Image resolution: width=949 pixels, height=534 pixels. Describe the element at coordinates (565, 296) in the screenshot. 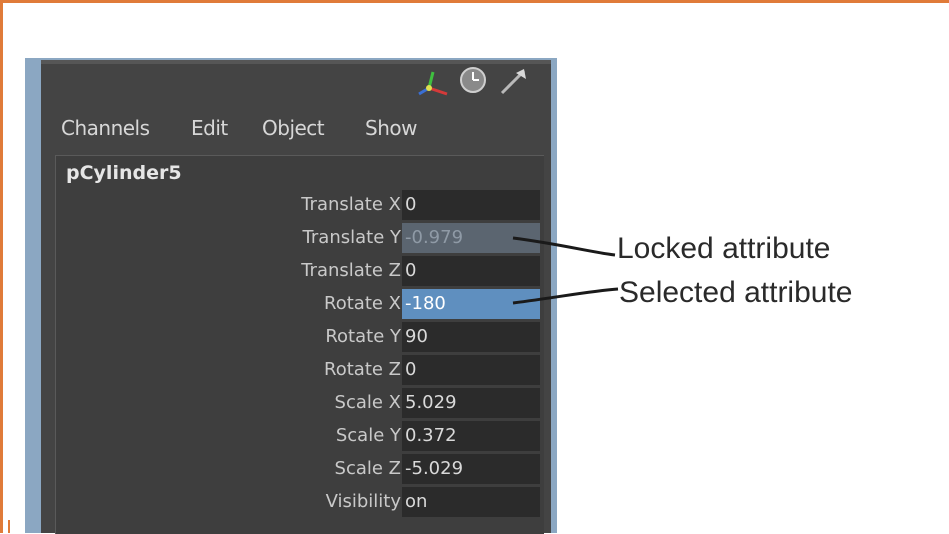

I see `selected-callout-line` at that location.